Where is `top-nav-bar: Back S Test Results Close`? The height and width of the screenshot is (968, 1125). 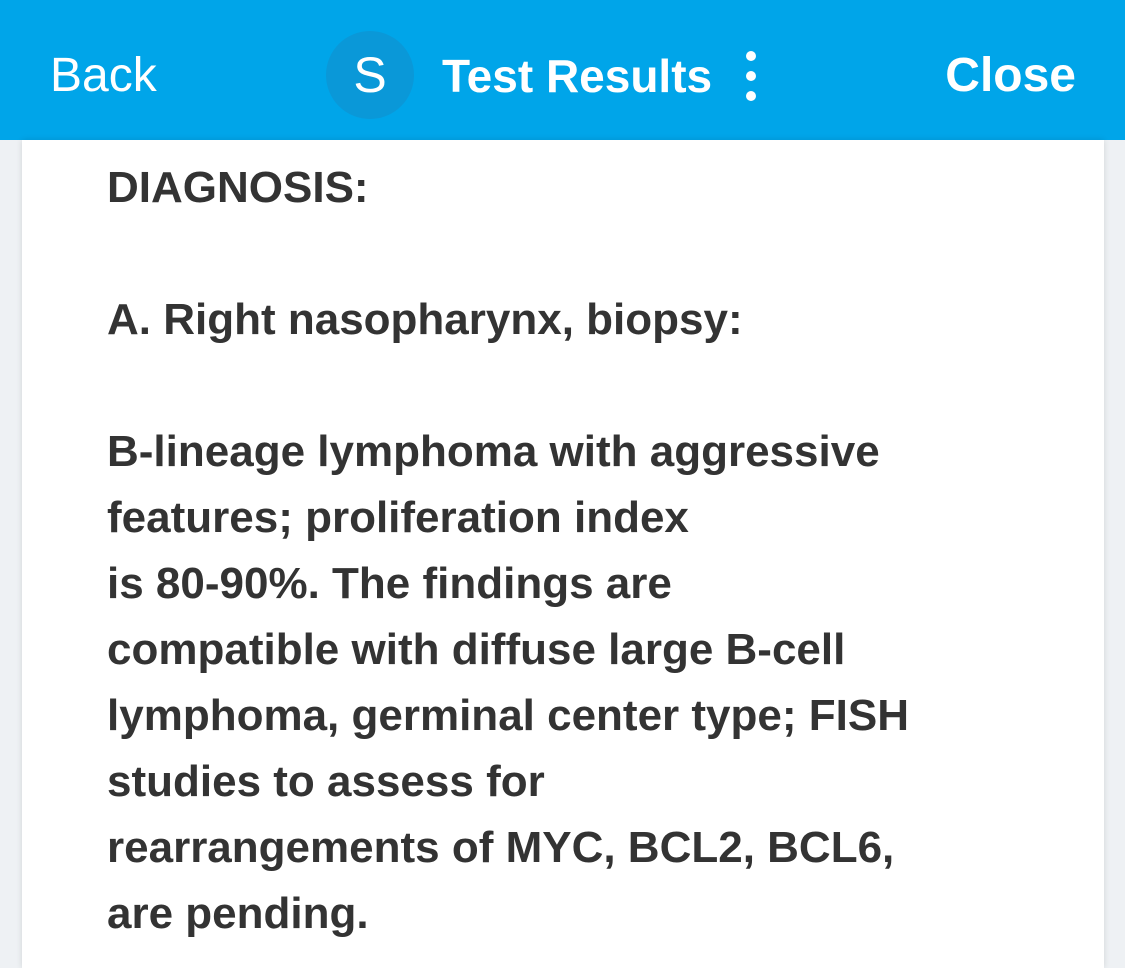
top-nav-bar: Back S Test Results Close is located at coordinates (562, 70).